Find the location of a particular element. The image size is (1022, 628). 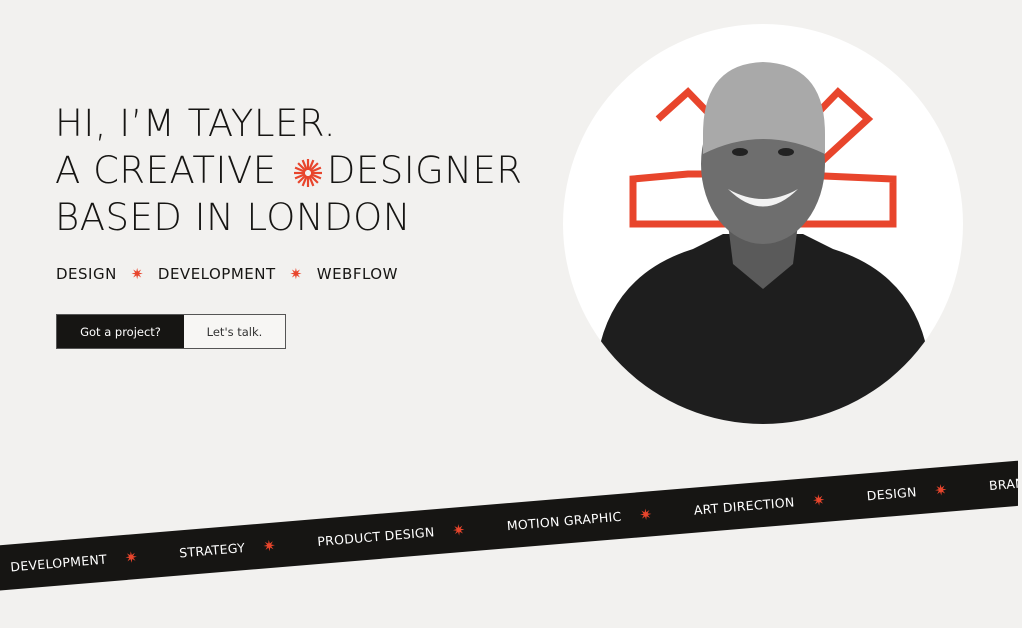

ticker-item: STRATEGY is located at coordinates (212, 550).